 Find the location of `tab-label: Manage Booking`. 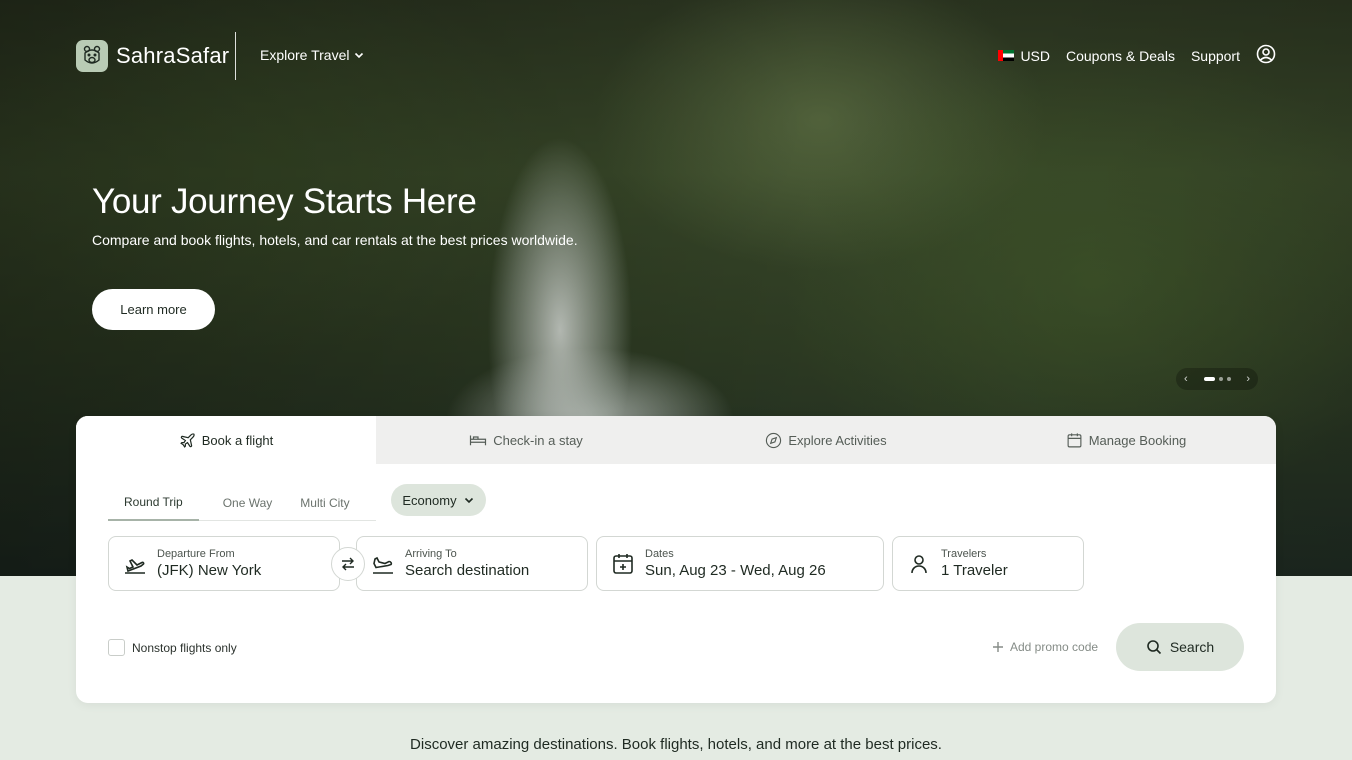

tab-label: Manage Booking is located at coordinates (1137, 440).